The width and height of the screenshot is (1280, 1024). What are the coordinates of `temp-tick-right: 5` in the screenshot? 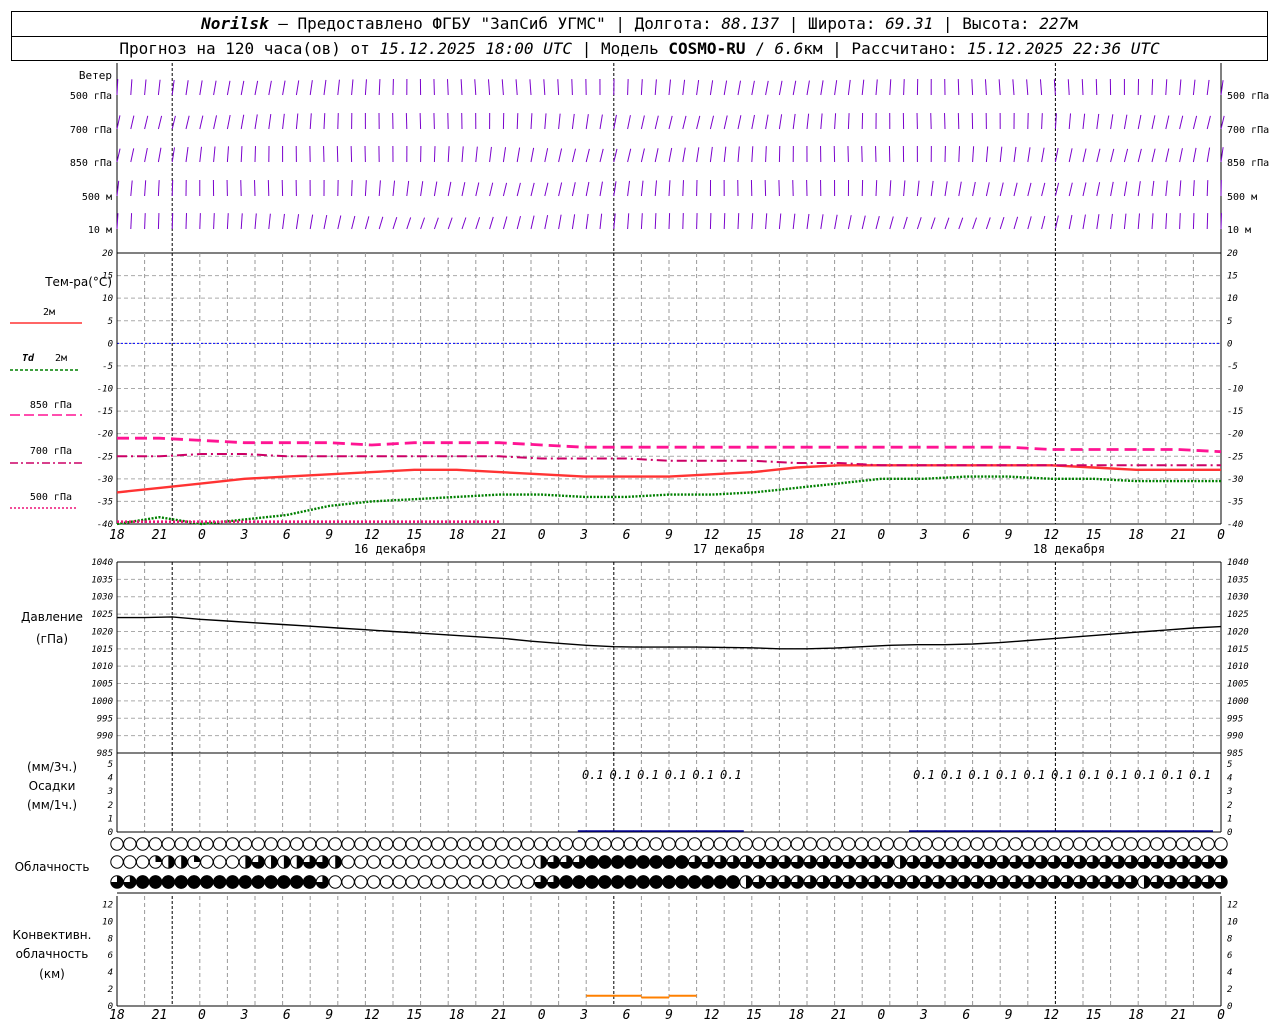 It's located at (1229, 322).